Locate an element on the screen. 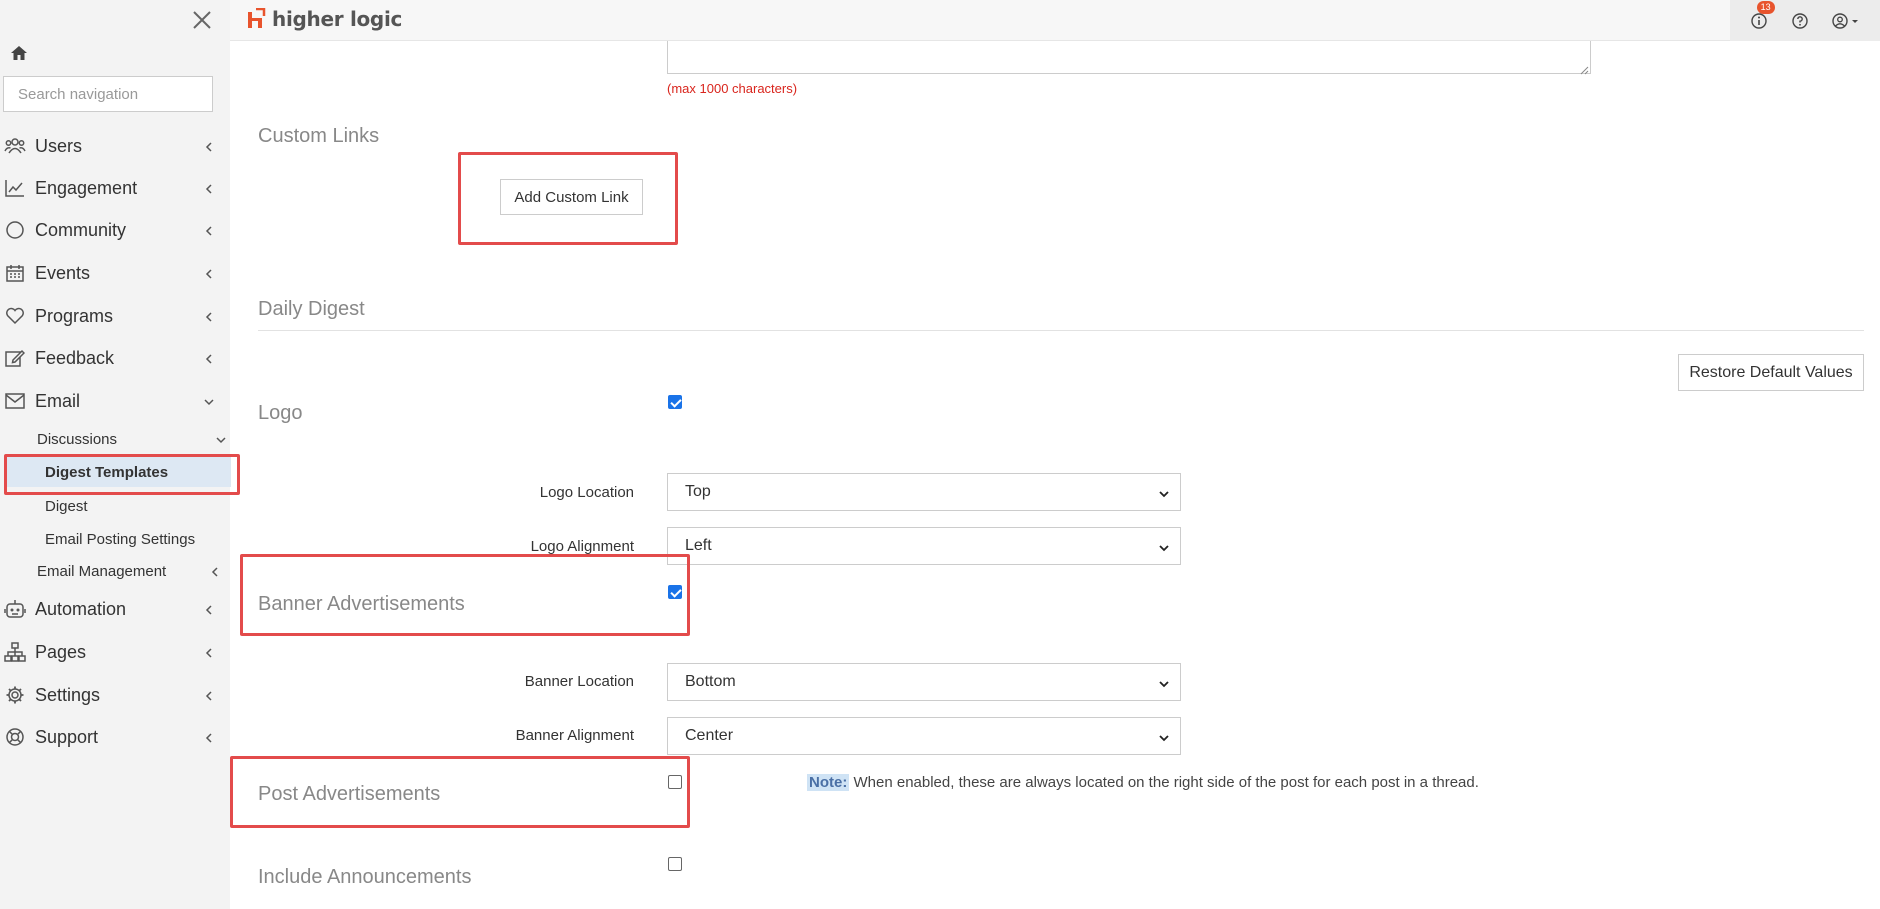  top-actions: 13 is located at coordinates (1805, 20).